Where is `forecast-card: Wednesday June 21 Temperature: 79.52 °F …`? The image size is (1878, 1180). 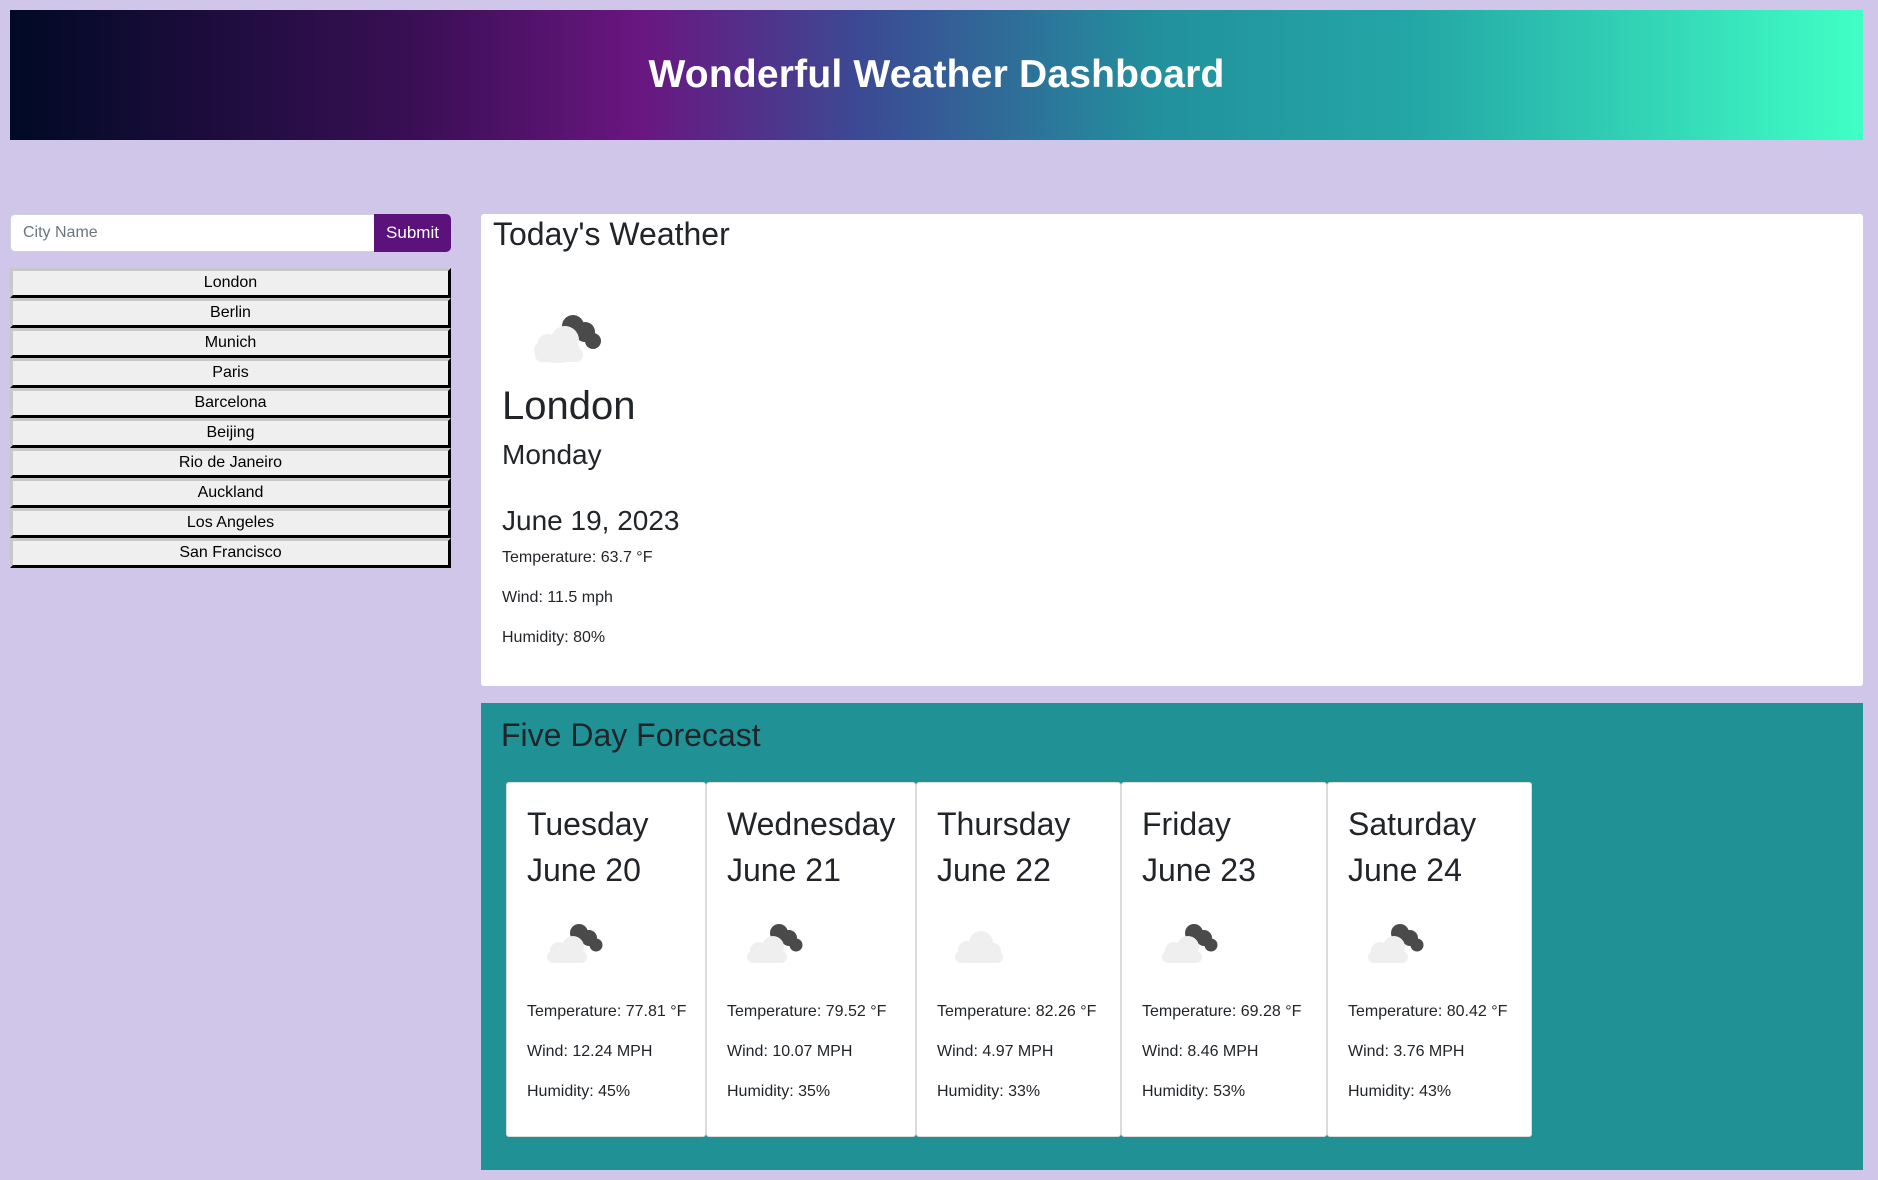 forecast-card: Wednesday June 21 Temperature: 79.52 °F … is located at coordinates (811, 959).